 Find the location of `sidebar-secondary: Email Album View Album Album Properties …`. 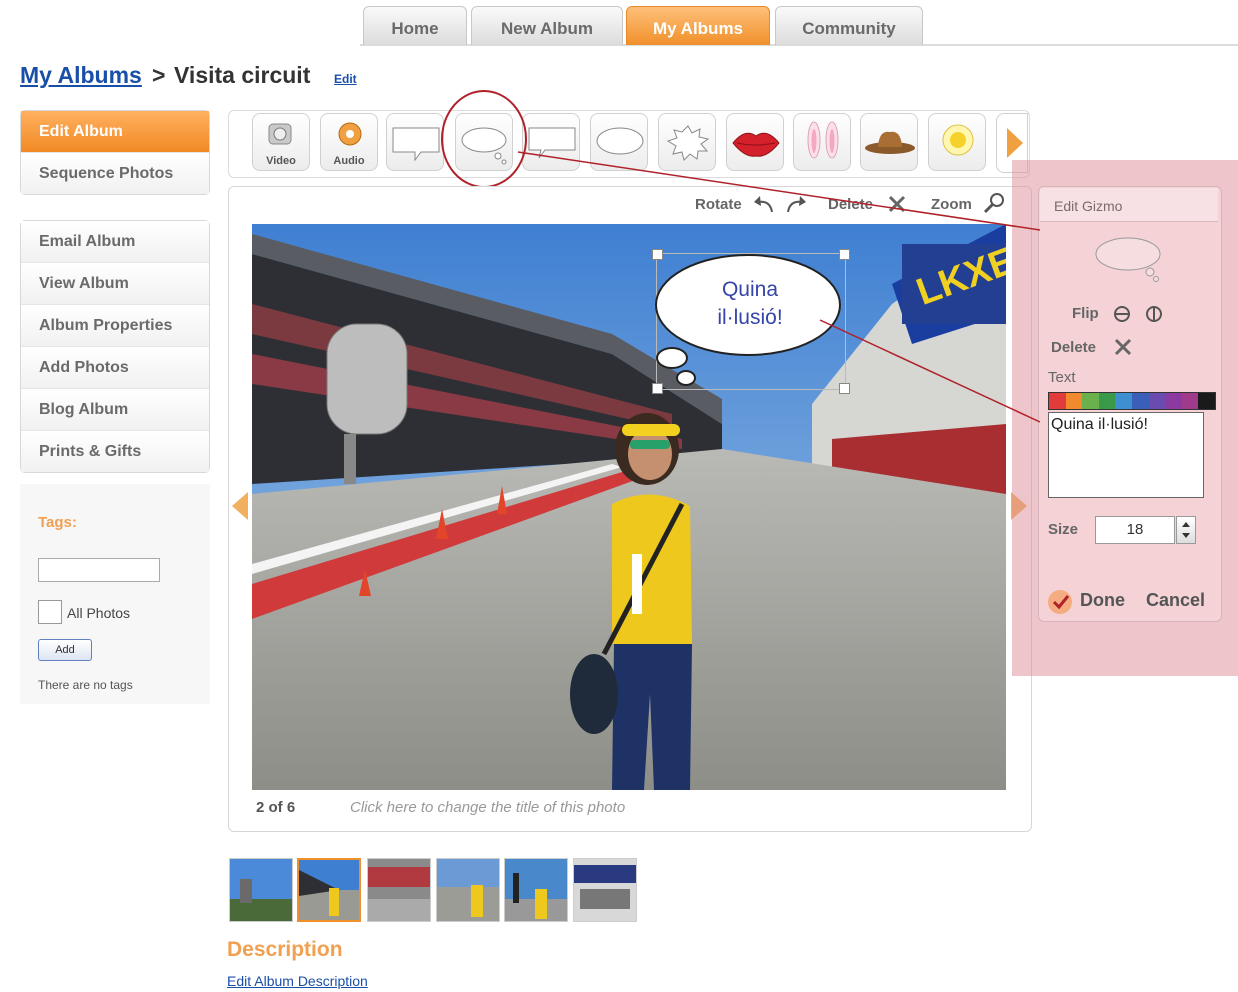

sidebar-secondary: Email Album View Album Album Properties … is located at coordinates (115, 346).